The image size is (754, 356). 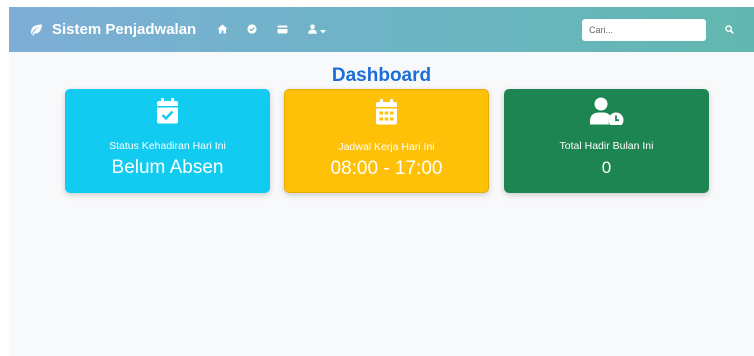 I want to click on nav-user-dropdown, so click(x=317, y=29).